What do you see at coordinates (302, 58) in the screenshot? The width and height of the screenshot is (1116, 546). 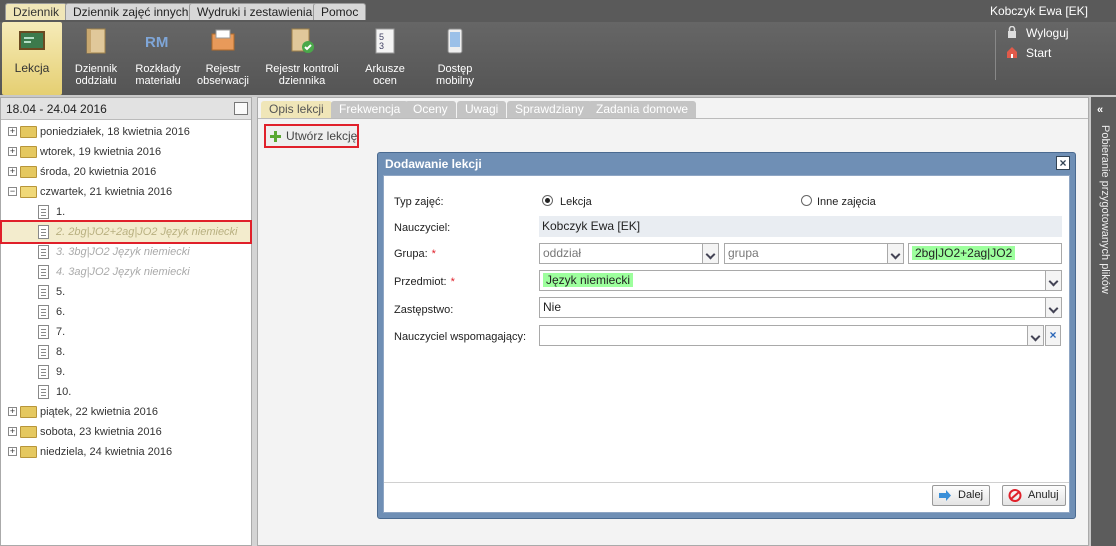 I see `journal-control-button: Rejestr kontroli dziennika` at bounding box center [302, 58].